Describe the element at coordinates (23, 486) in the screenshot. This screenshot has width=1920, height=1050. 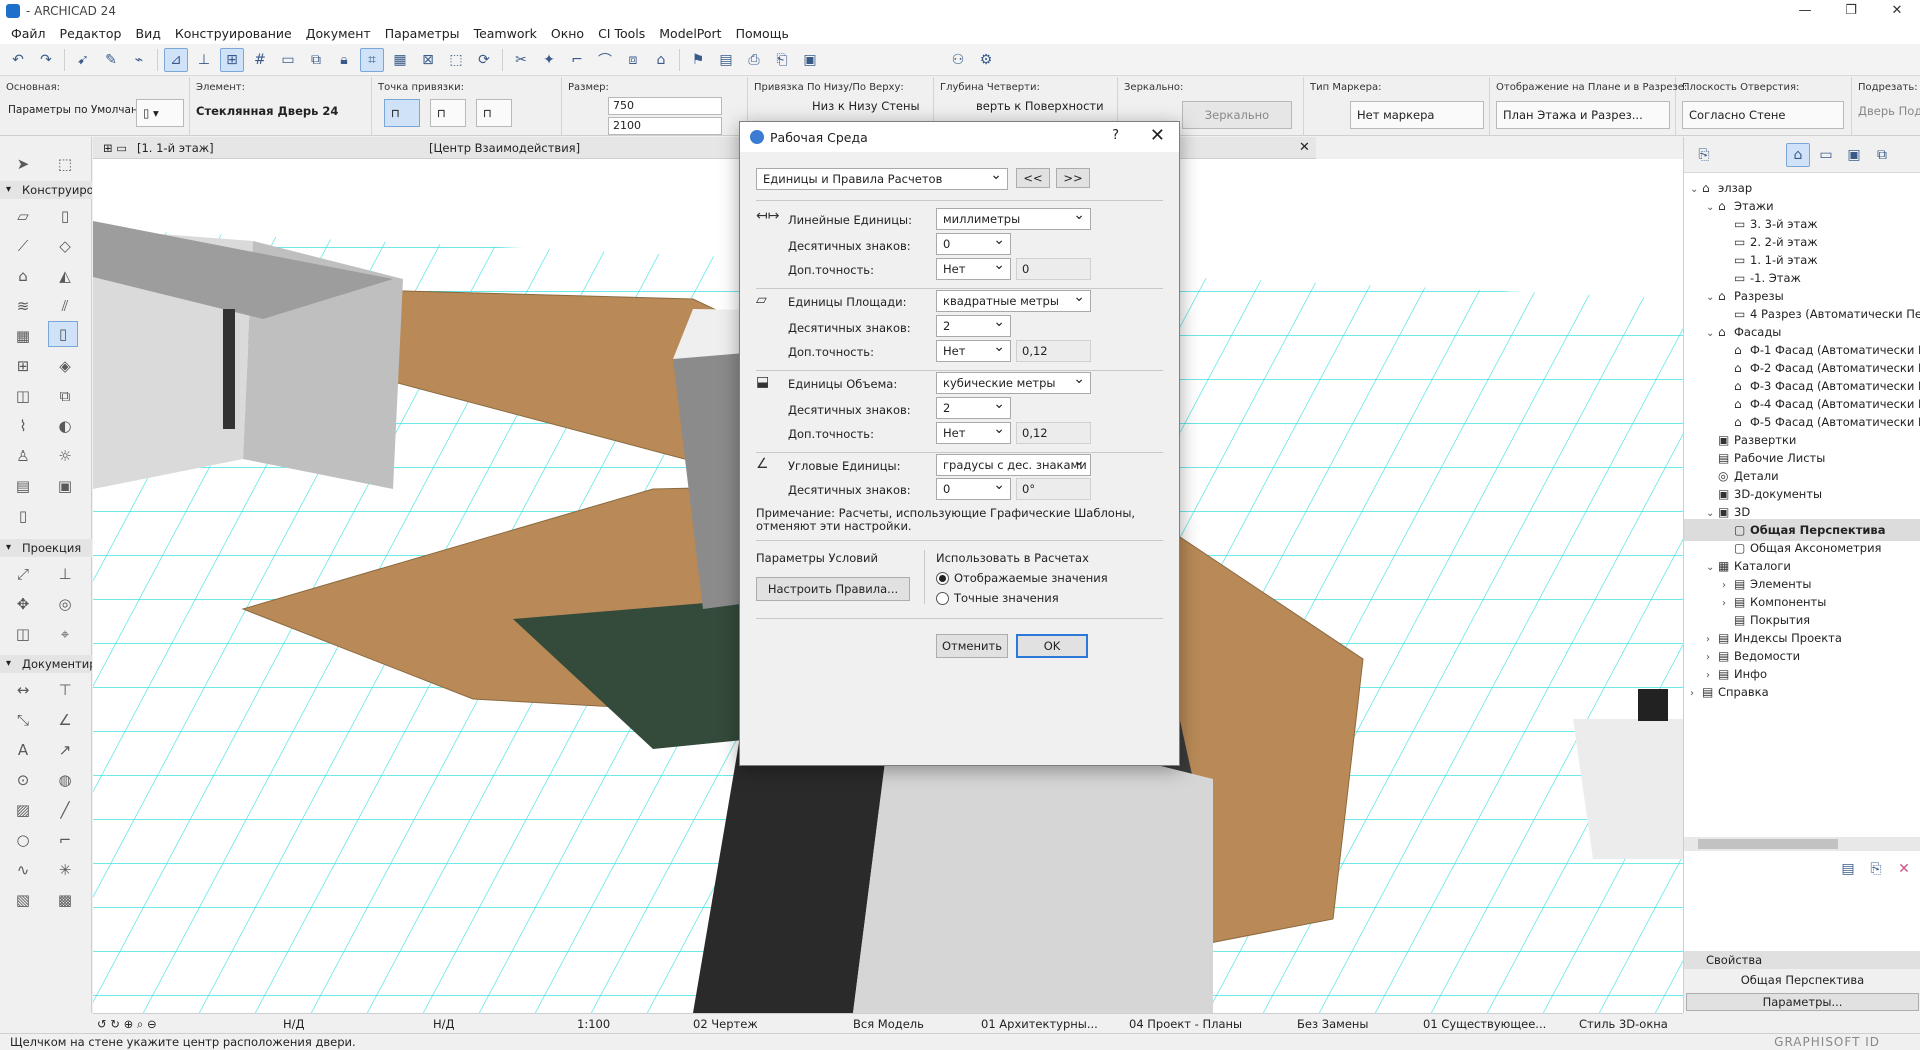
I see `zone-tool-icon: ▤` at that location.